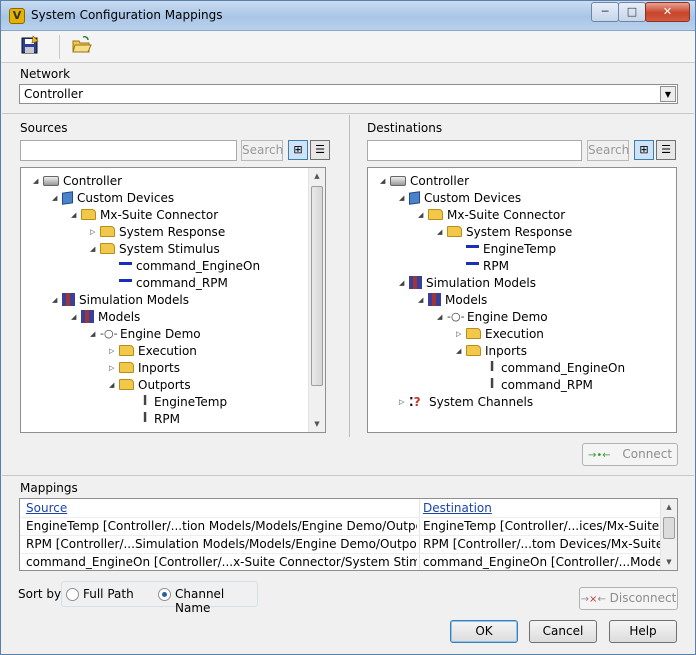 This screenshot has height=655, width=696. I want to click on tree-node: ◢ Outports, so click(150, 385).